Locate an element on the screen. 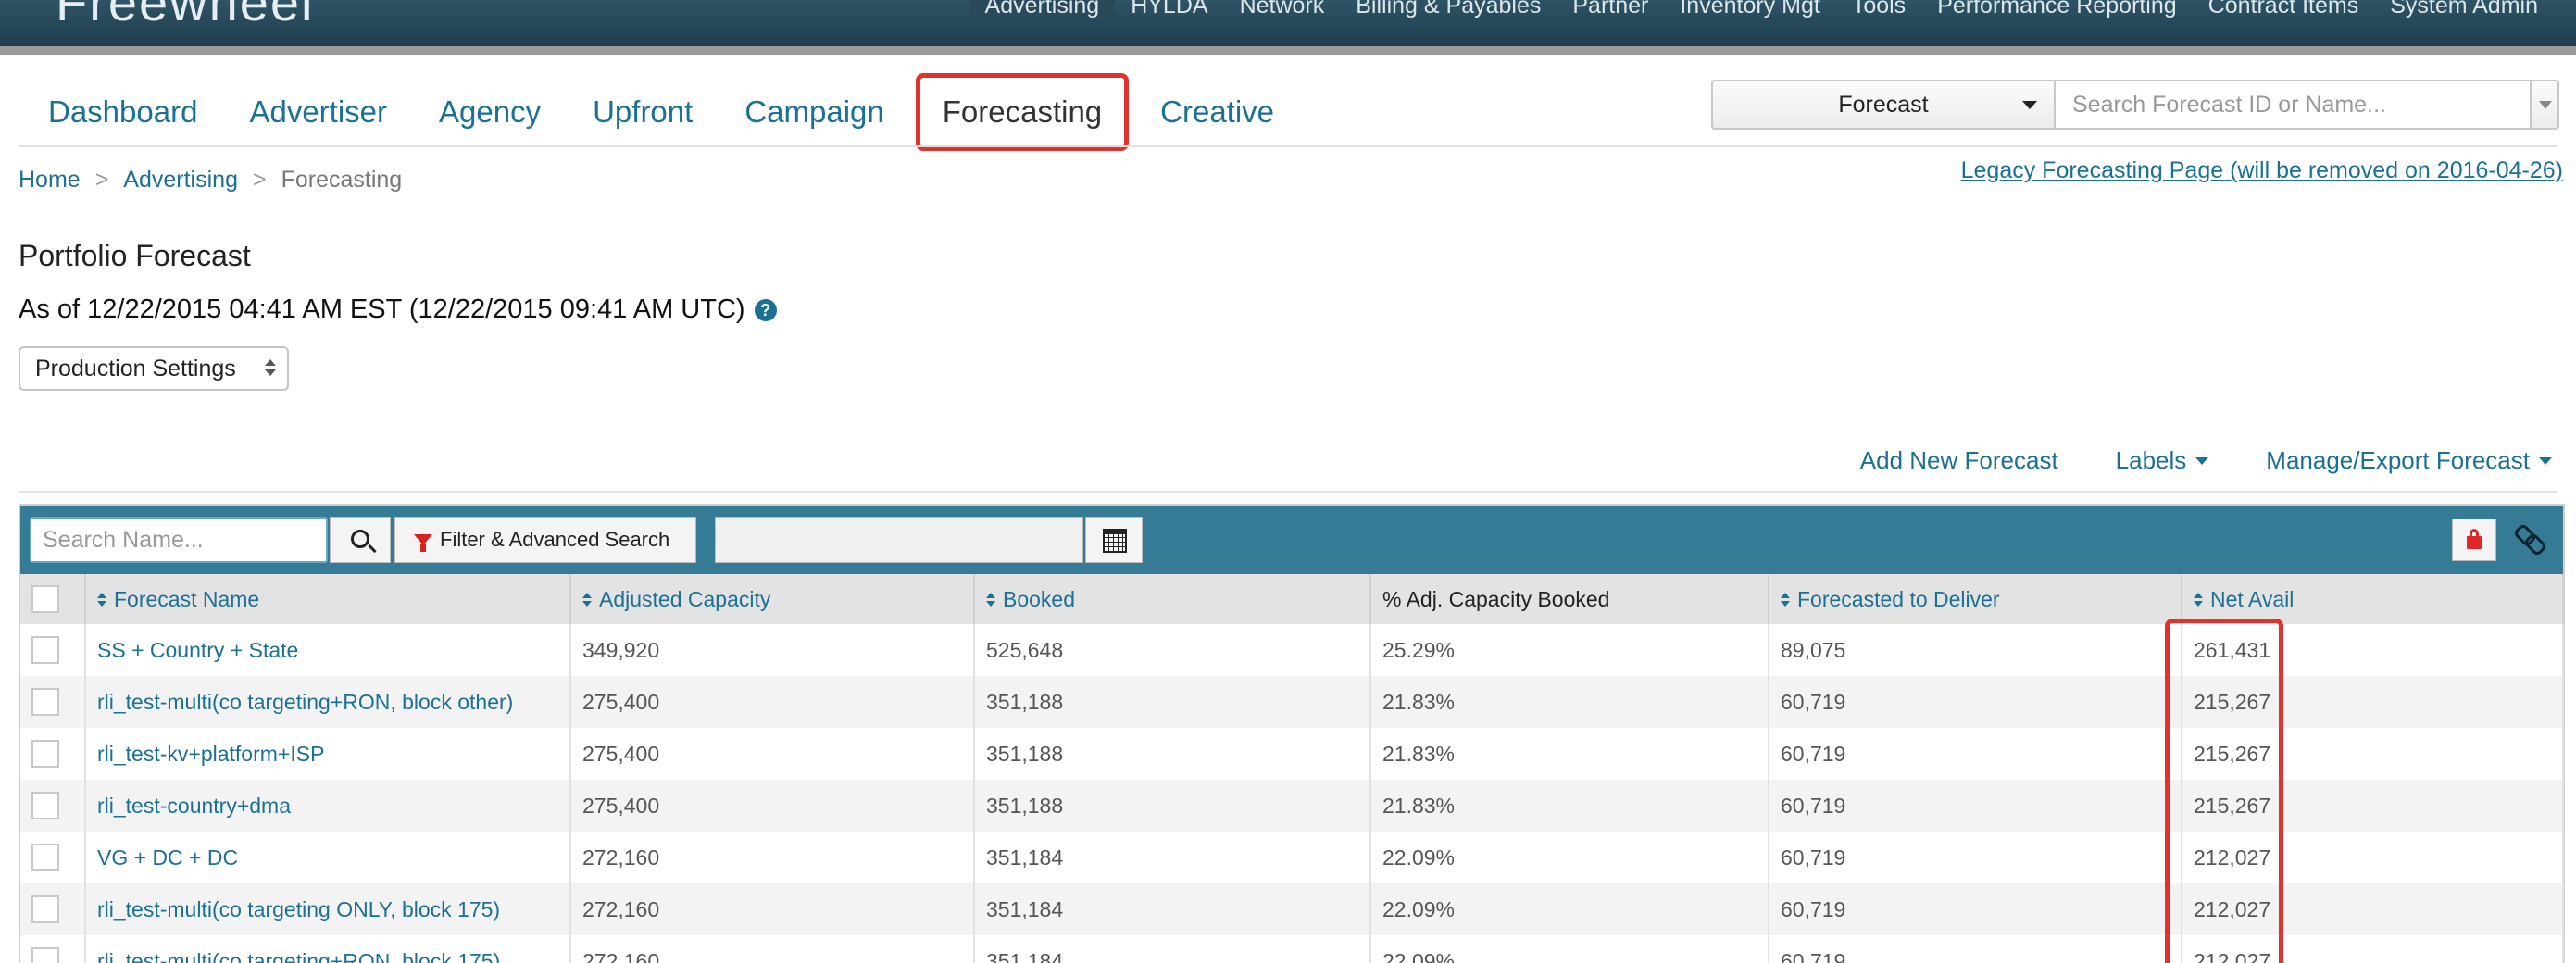 The image size is (2576, 963). manage-export-dropdown: Manage/Export Forecast is located at coordinates (2409, 461).